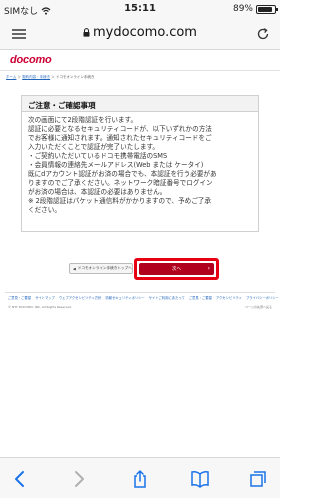 This screenshot has height=498, width=320. I want to click on notice-line: 次の画面にて2段階認証を行います。, so click(83, 120).